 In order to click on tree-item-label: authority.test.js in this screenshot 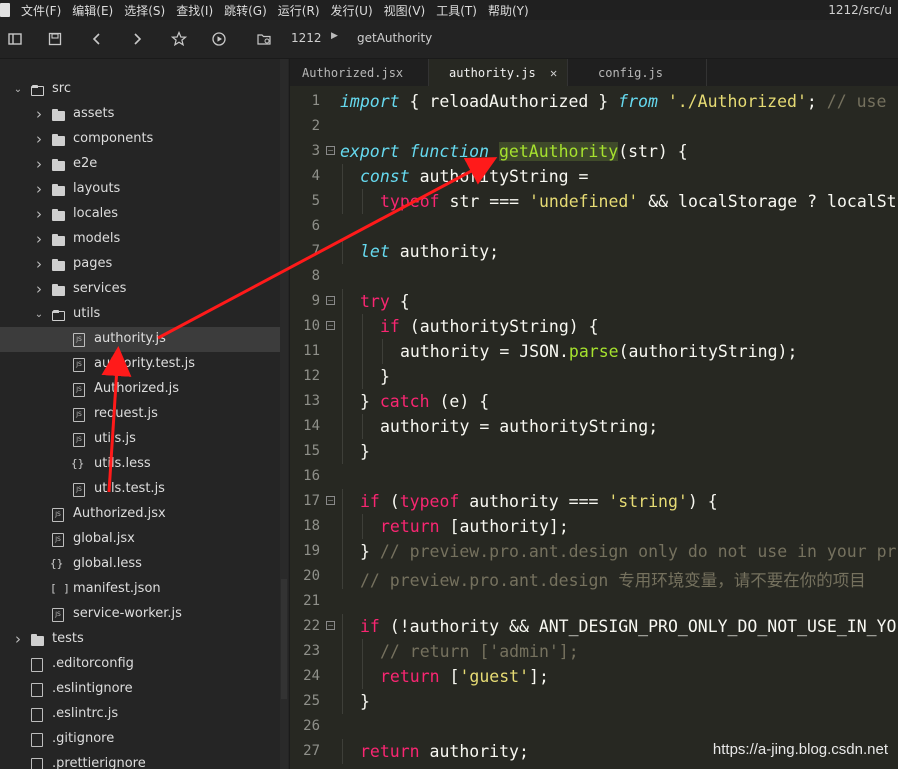, I will do `click(145, 363)`.